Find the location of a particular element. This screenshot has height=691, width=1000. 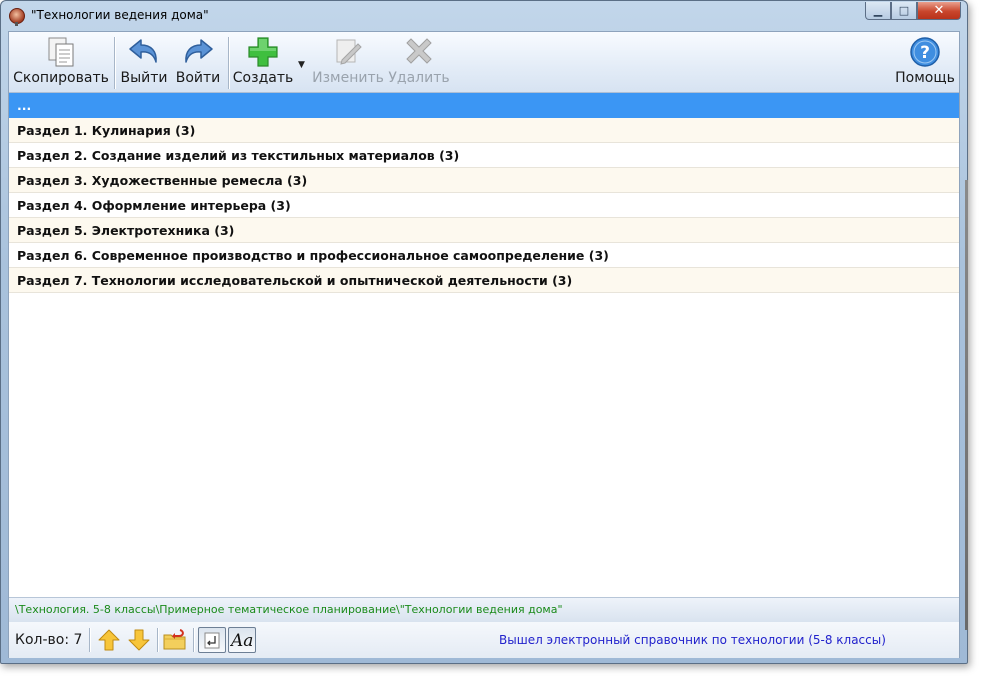

back-arrow-icon is located at coordinates (144, 52).